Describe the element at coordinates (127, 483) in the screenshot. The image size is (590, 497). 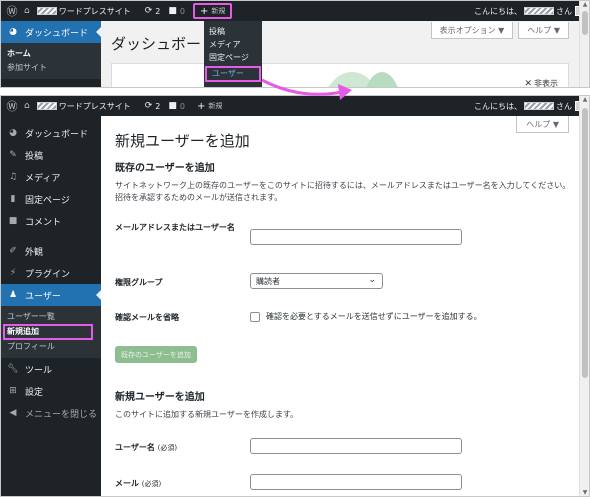
I see `email-label-text: メール` at that location.